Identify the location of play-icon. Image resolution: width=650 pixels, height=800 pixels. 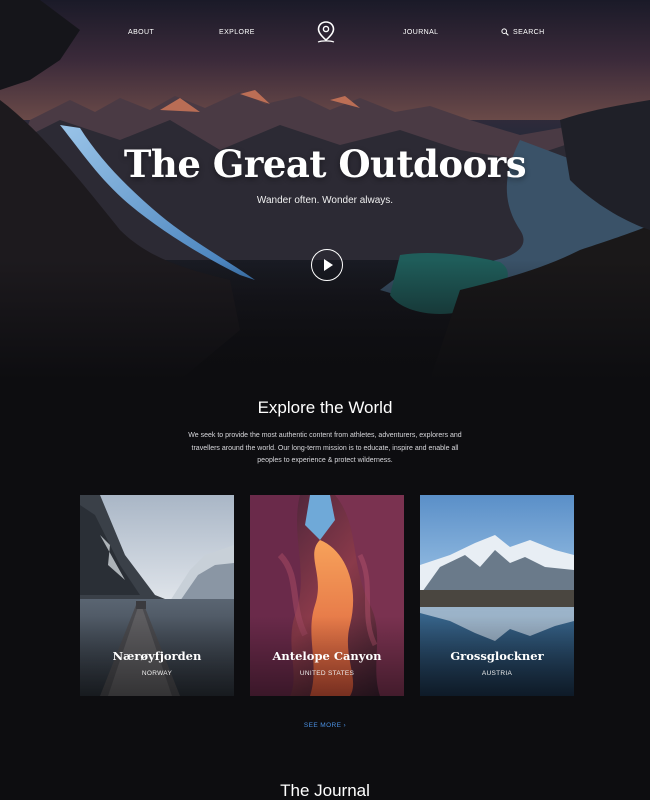
(328, 265).